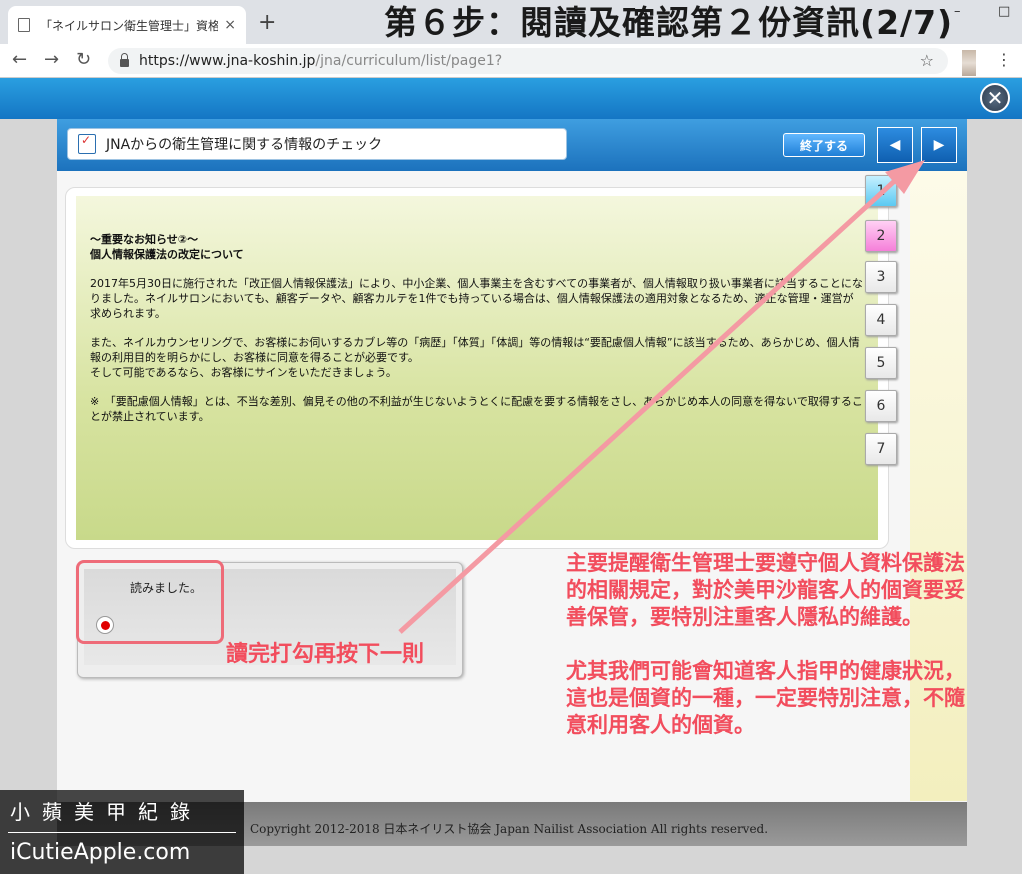 The image size is (1022, 874). What do you see at coordinates (927, 60) in the screenshot?
I see `bookmark-star-icon: ☆` at bounding box center [927, 60].